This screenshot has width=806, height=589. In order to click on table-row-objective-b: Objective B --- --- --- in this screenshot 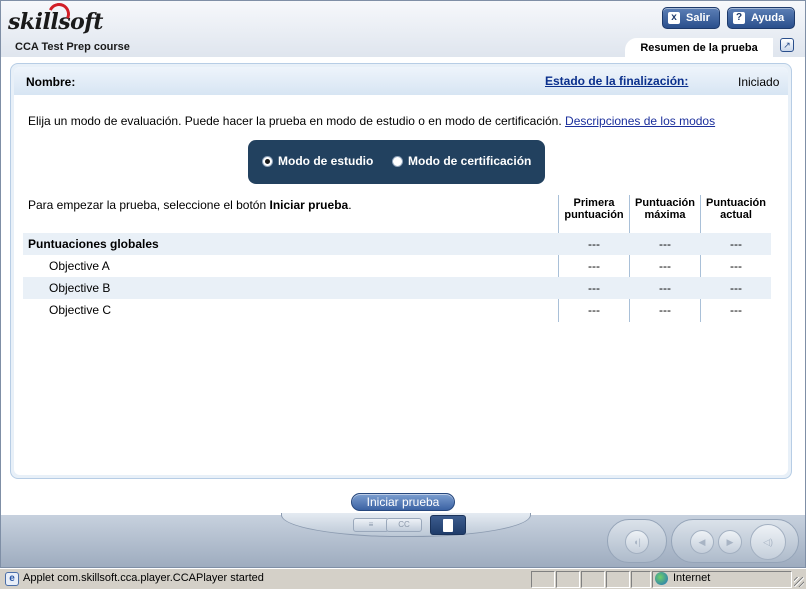, I will do `click(397, 288)`.